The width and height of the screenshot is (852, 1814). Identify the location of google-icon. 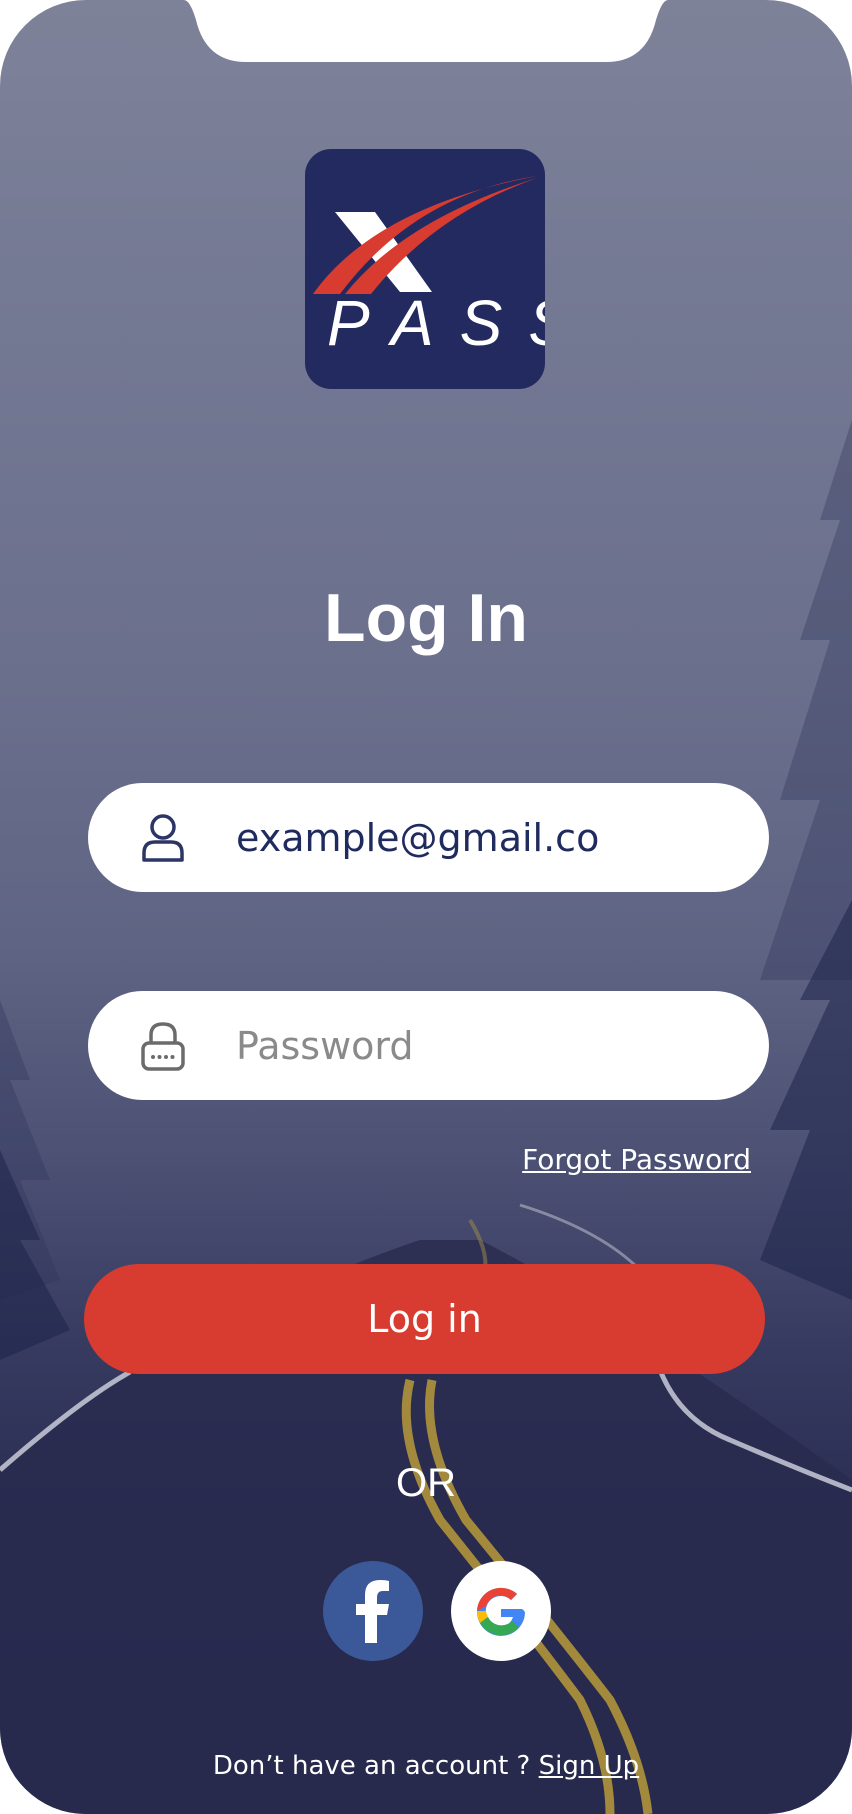
(500, 1611).